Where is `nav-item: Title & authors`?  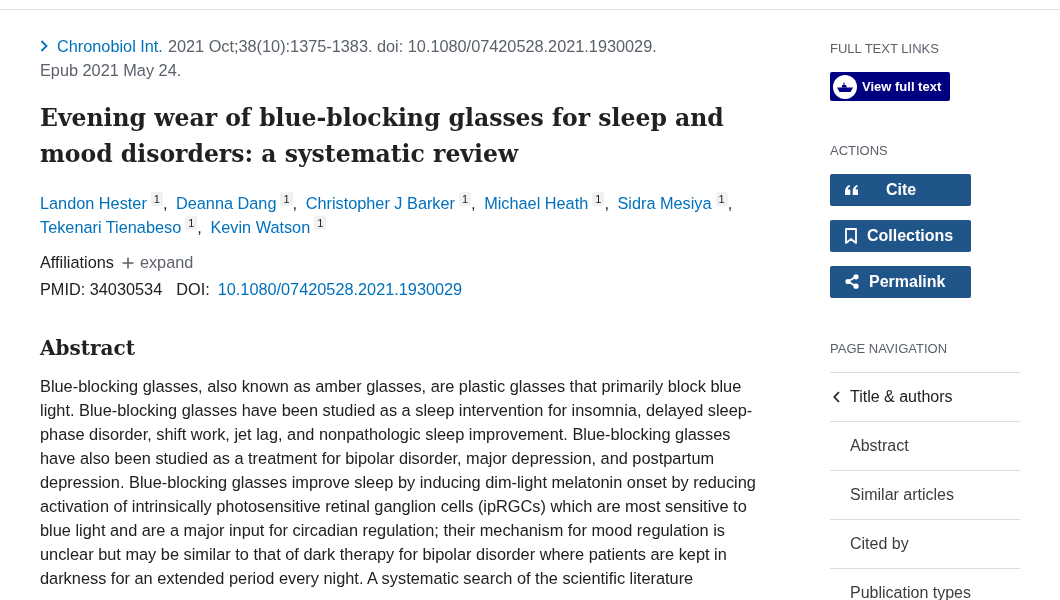
nav-item: Title & authors is located at coordinates (925, 397).